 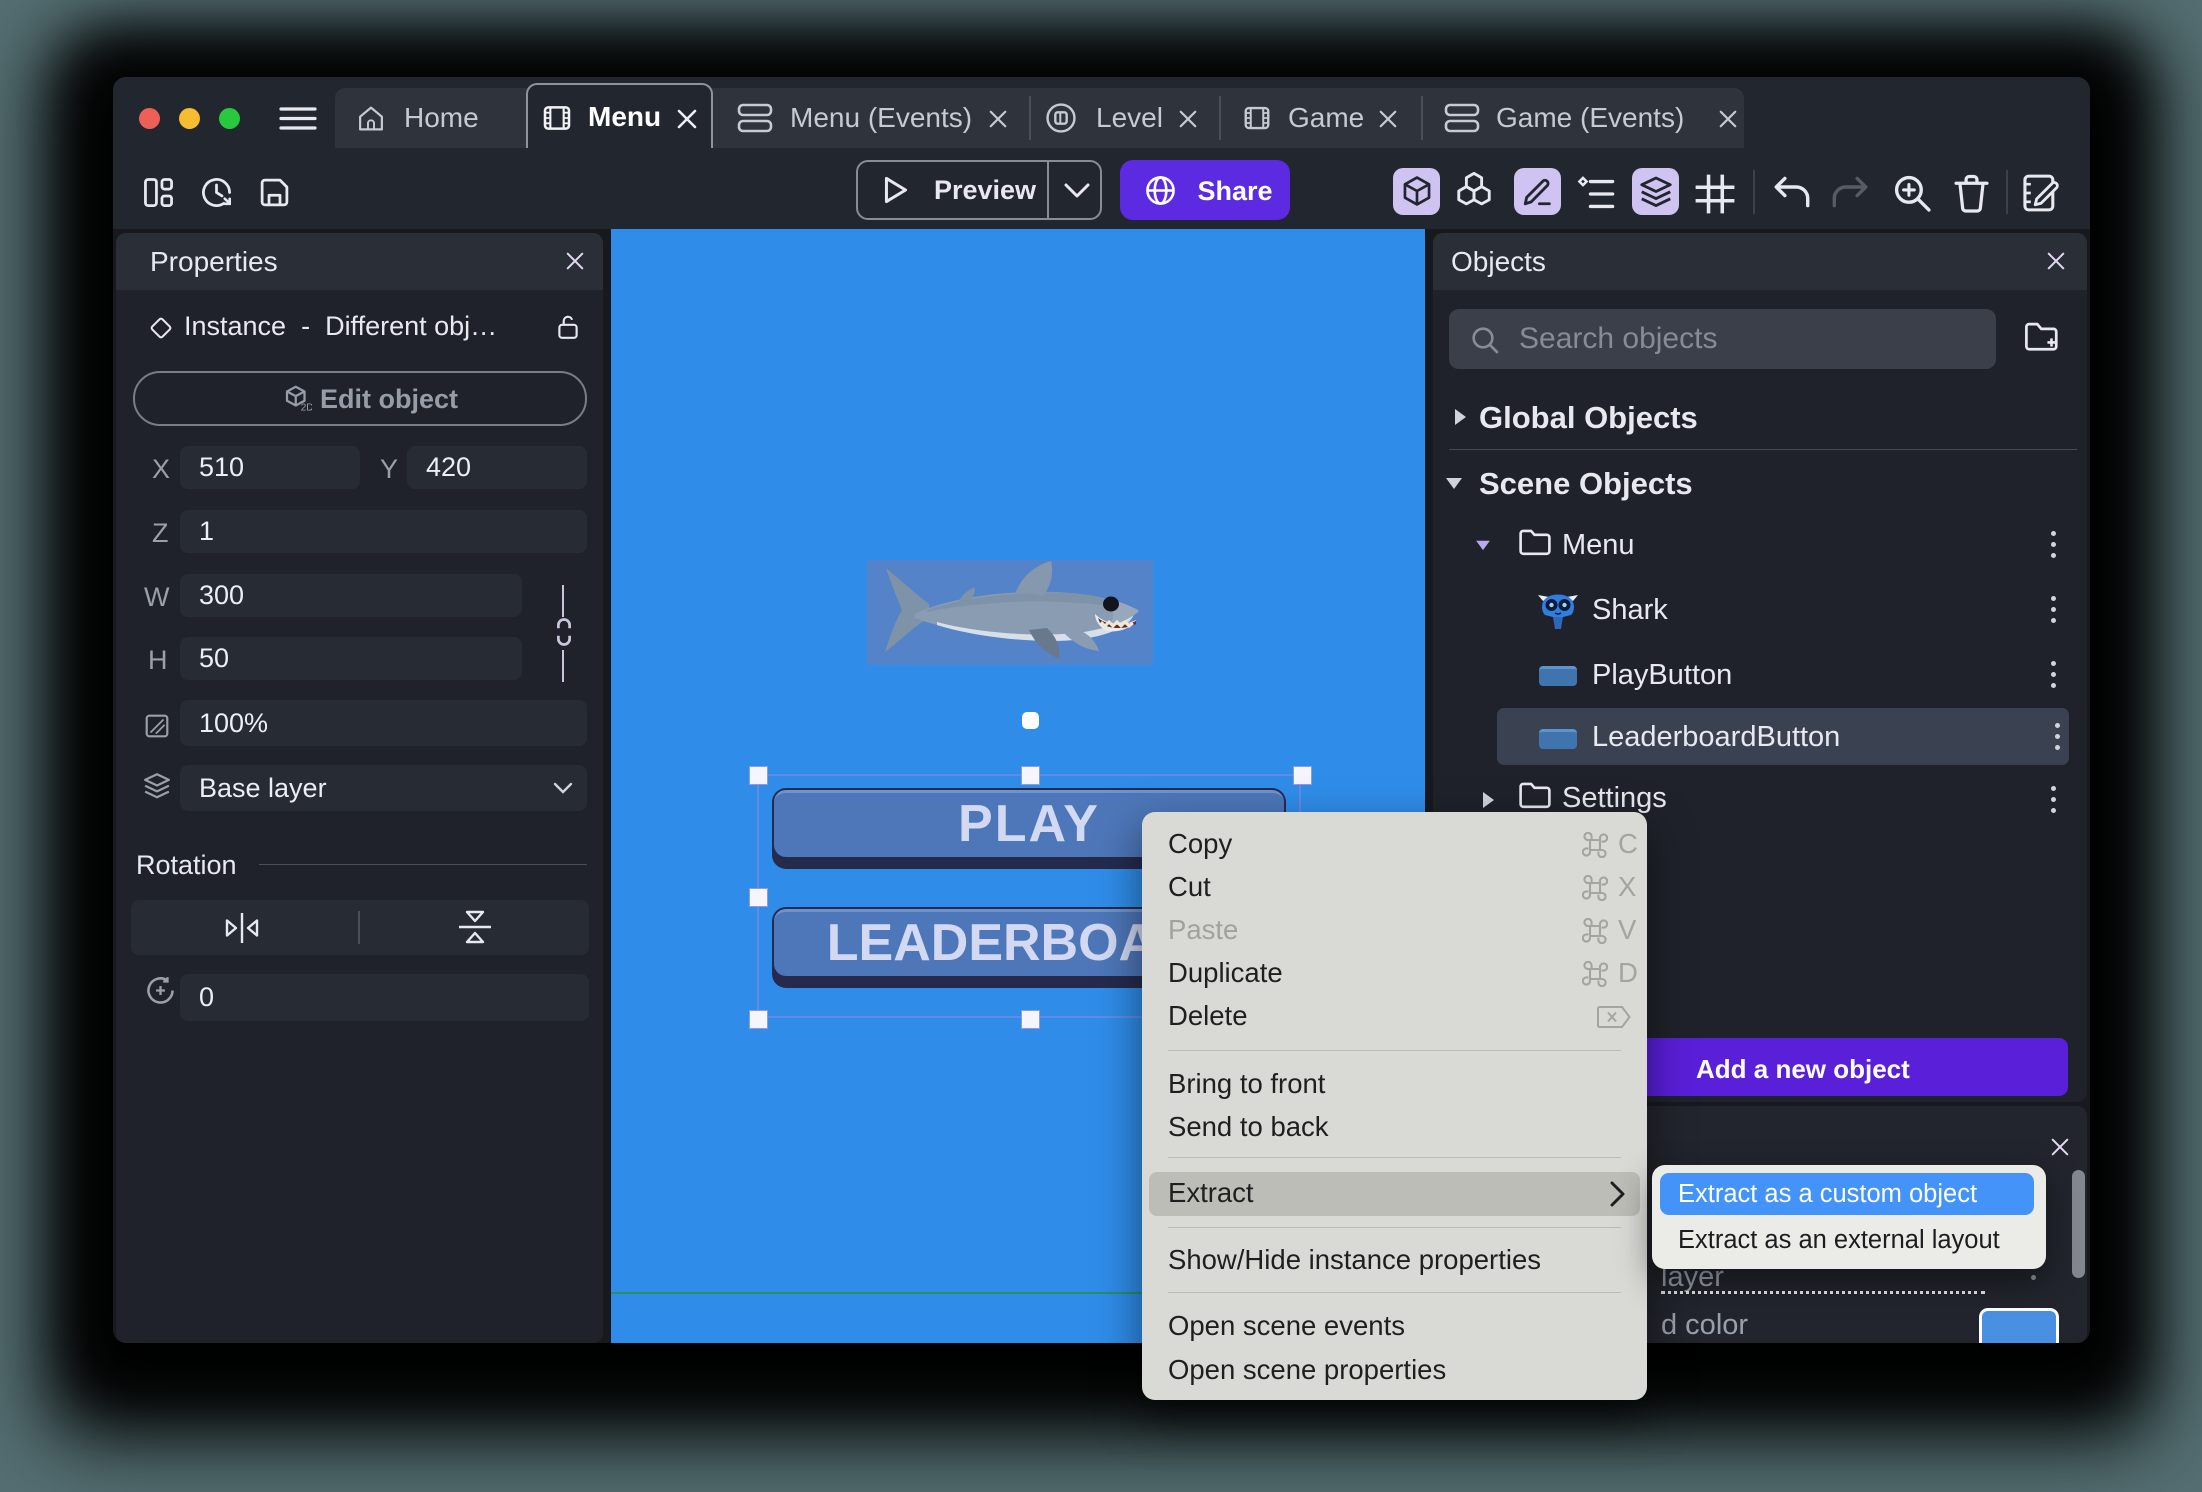 What do you see at coordinates (306, 408) in the screenshot?
I see `svg-text: 2D` at bounding box center [306, 408].